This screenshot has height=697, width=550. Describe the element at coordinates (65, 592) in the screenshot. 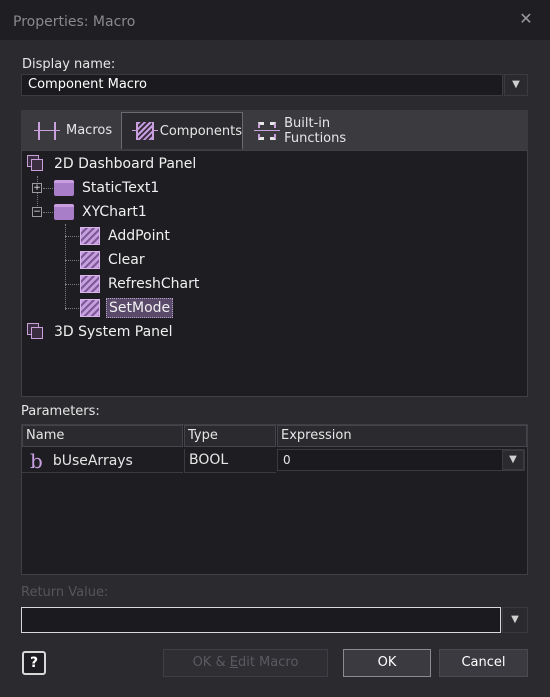

I see `return-value-label: Return Value:` at that location.